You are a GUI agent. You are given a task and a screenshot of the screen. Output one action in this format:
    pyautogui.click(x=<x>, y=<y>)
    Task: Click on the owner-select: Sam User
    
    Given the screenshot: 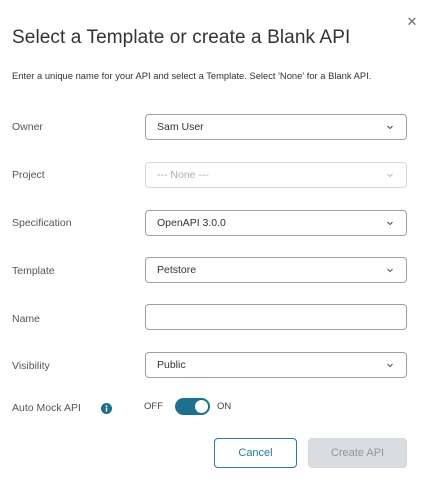 What is the action you would take?
    pyautogui.click(x=276, y=127)
    